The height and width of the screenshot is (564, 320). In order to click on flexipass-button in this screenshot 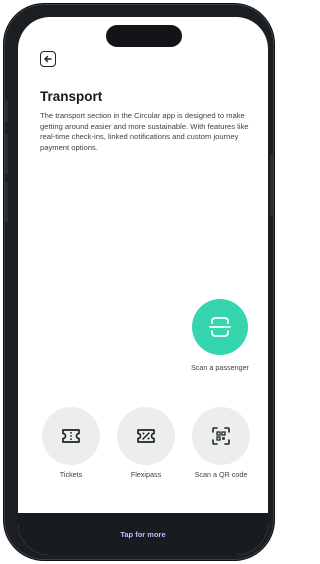, I will do `click(146, 436)`.